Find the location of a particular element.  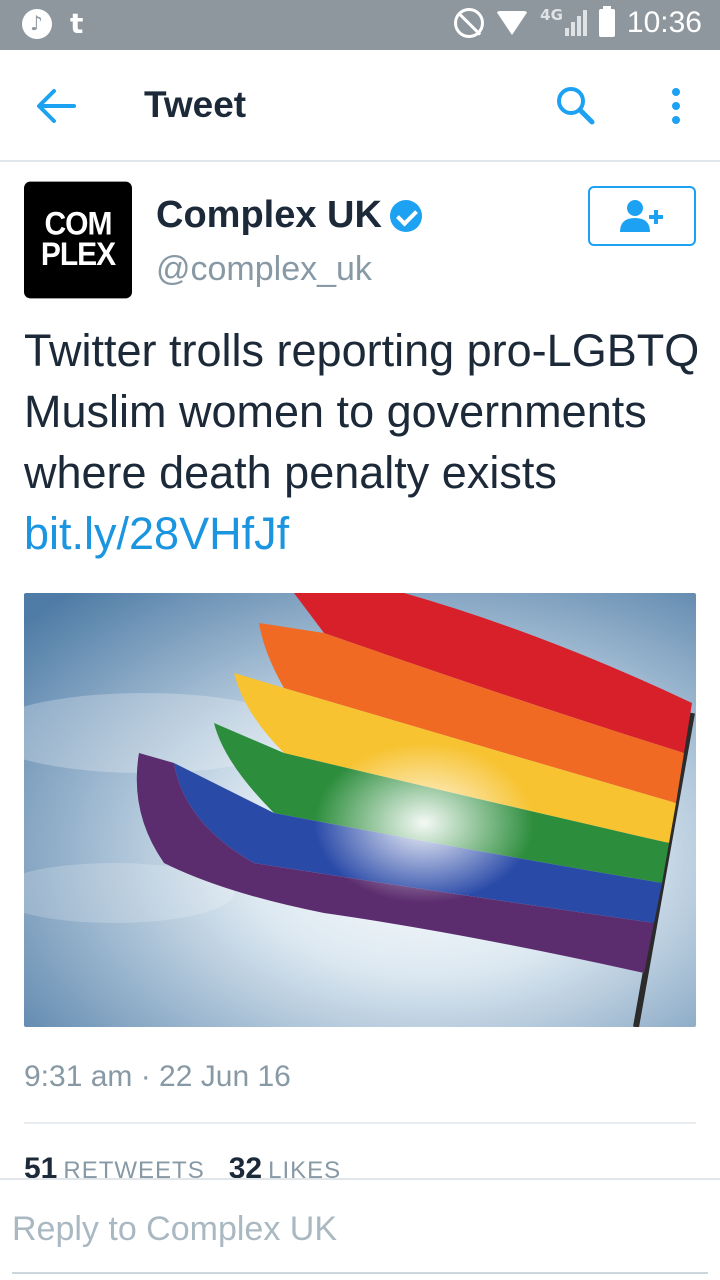

tumblr-notification-icon: t is located at coordinates (77, 23).